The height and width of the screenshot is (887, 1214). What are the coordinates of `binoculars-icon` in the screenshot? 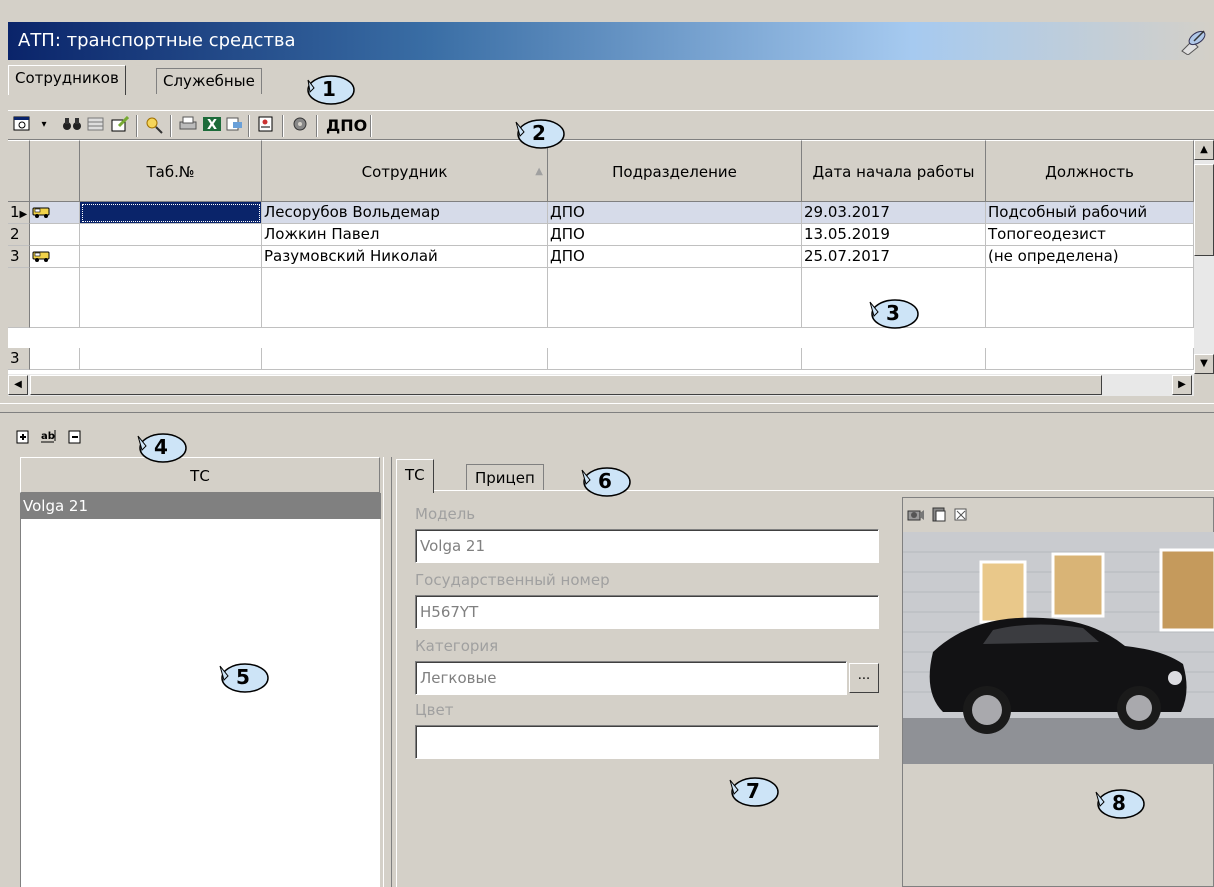 It's located at (72, 125).